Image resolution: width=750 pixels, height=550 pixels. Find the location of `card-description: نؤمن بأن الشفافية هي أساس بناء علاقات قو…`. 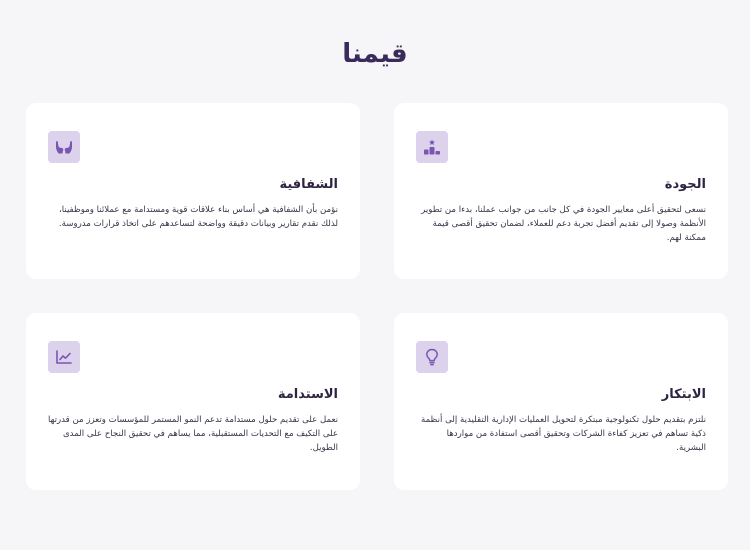

card-description: نؤمن بأن الشفافية هي أساس بناء علاقات قو… is located at coordinates (198, 217).